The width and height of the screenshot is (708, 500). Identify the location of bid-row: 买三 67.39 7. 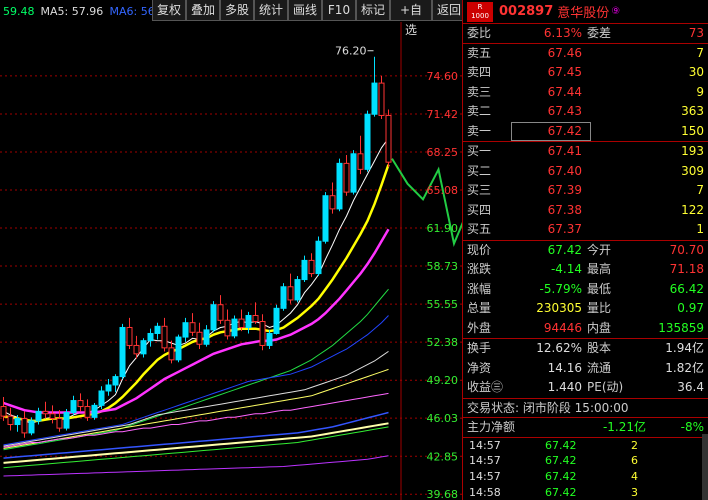
(585, 191).